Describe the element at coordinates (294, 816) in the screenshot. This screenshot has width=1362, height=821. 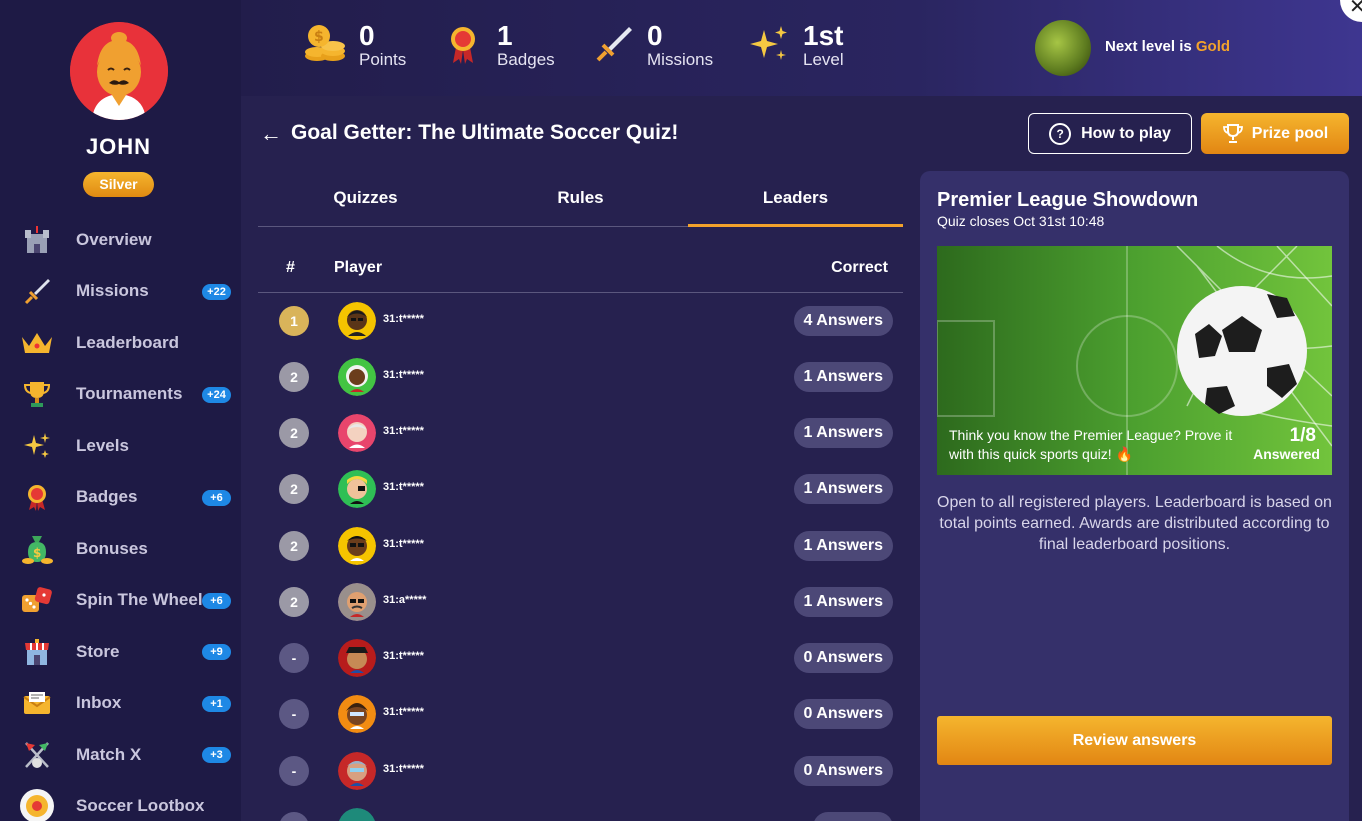
I see `rank-badge` at that location.